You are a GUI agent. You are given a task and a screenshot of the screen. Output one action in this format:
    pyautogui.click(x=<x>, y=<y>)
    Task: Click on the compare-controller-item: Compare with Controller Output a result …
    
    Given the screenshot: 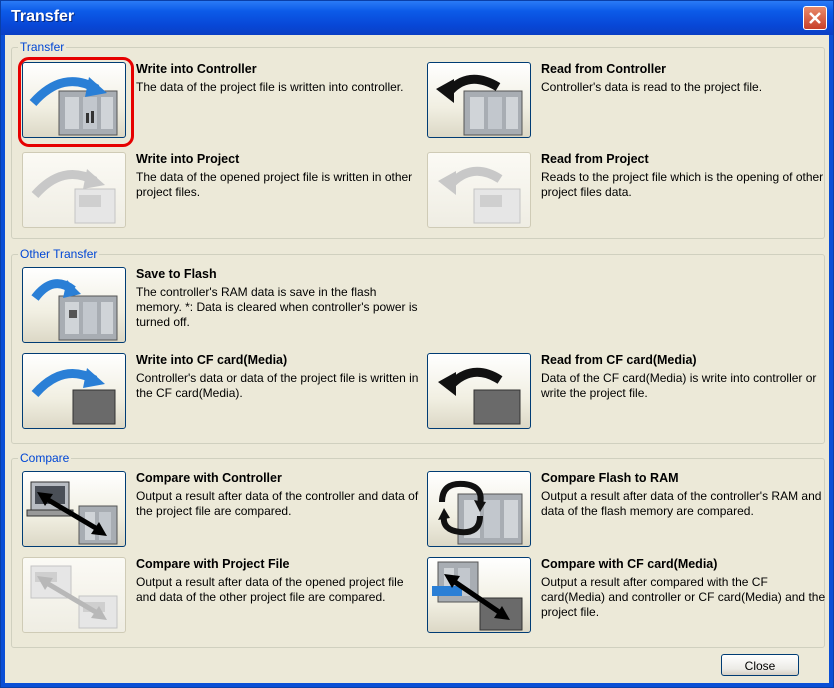 What is the action you would take?
    pyautogui.click(x=222, y=513)
    